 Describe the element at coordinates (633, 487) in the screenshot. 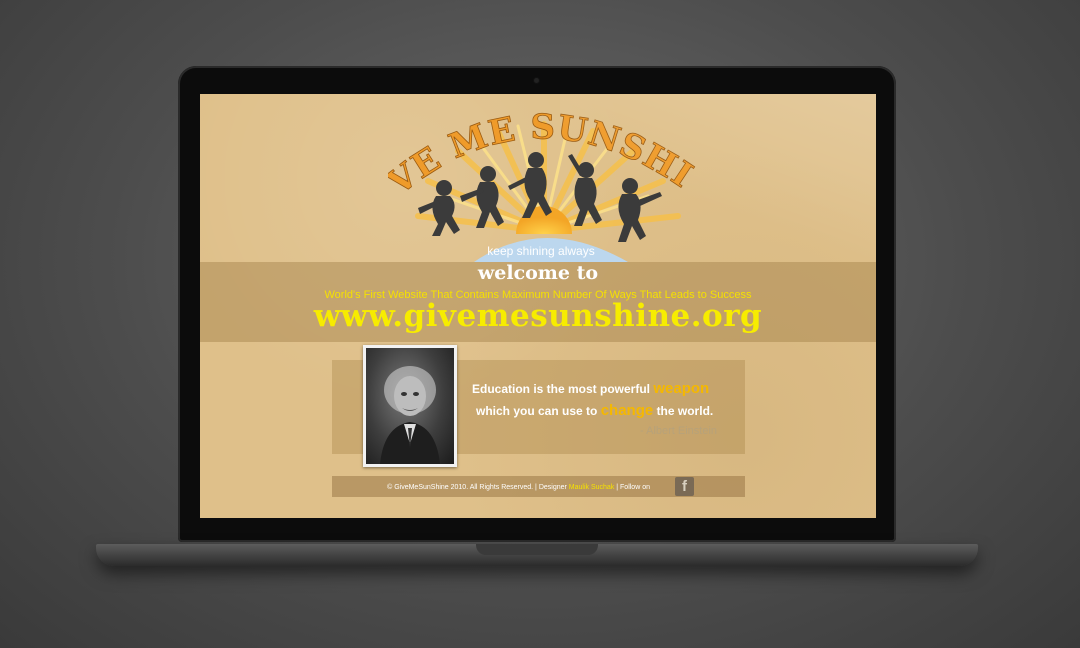

I see `footer-follow-label: | Follow on` at that location.